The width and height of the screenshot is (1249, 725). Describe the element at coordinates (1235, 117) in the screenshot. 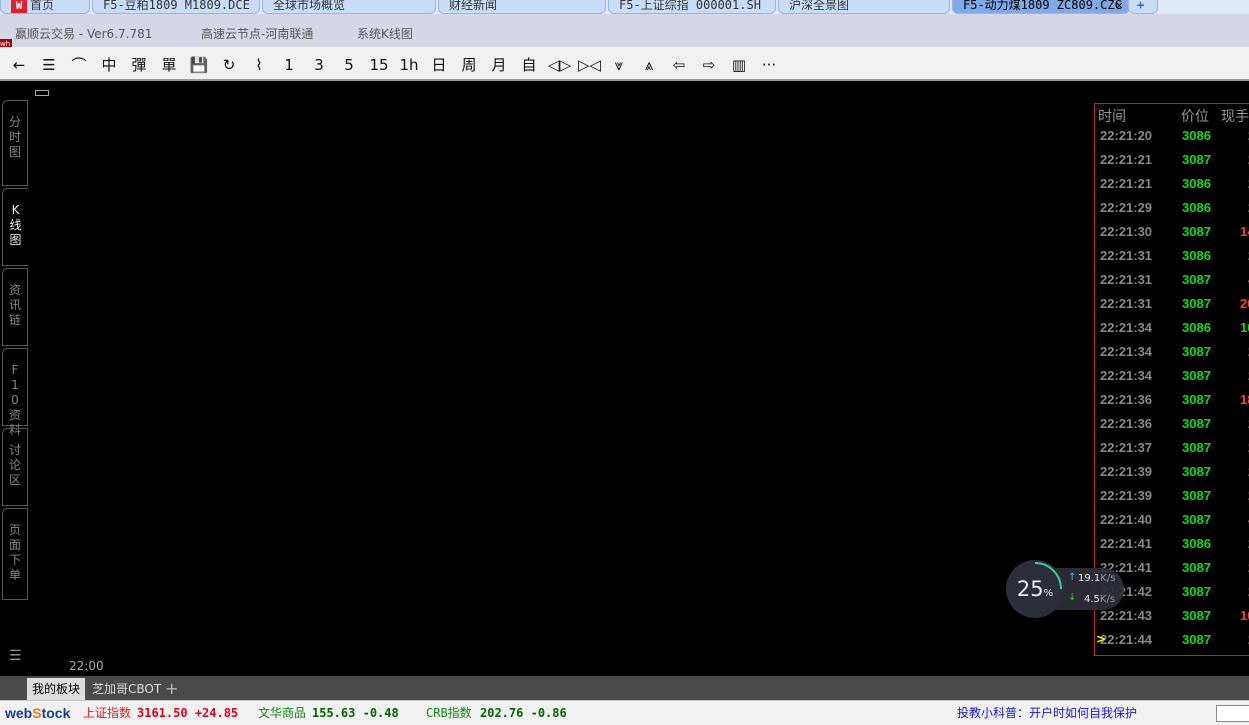

I see `header-volume: 现手` at that location.